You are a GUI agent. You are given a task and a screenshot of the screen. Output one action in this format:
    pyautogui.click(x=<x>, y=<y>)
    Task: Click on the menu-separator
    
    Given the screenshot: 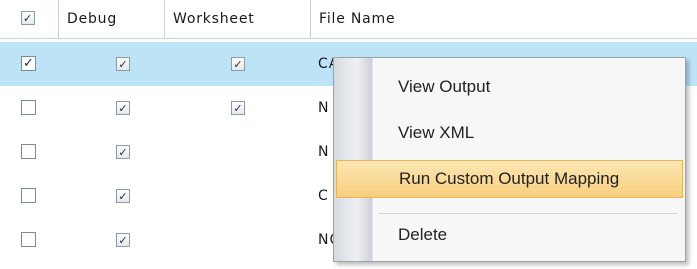 What is the action you would take?
    pyautogui.click(x=528, y=213)
    